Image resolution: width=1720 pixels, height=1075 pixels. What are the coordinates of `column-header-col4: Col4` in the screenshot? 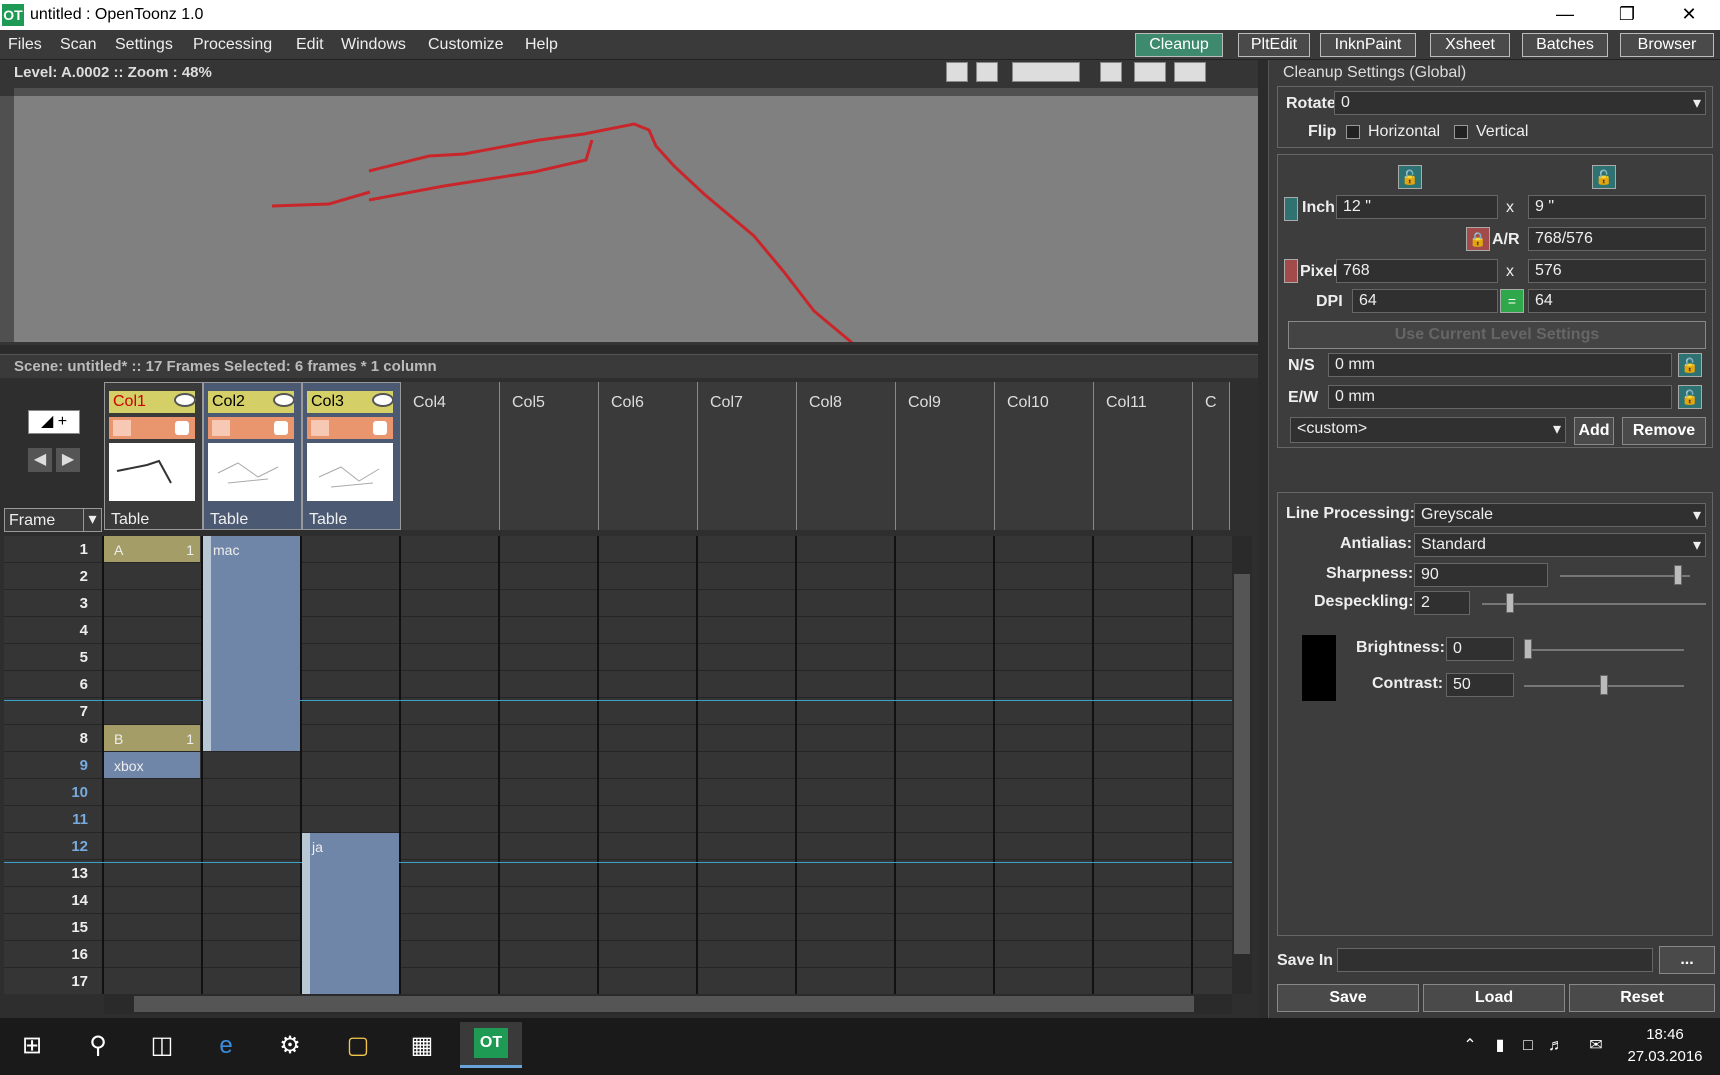 It's located at (450, 456).